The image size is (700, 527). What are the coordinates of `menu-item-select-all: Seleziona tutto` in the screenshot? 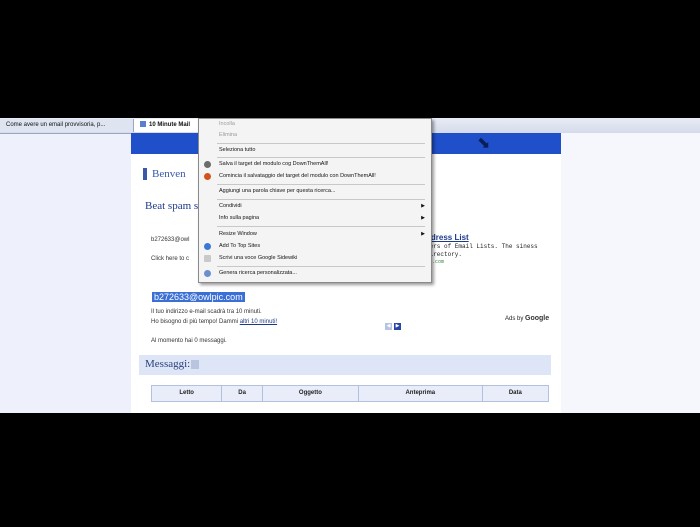 It's located at (315, 150).